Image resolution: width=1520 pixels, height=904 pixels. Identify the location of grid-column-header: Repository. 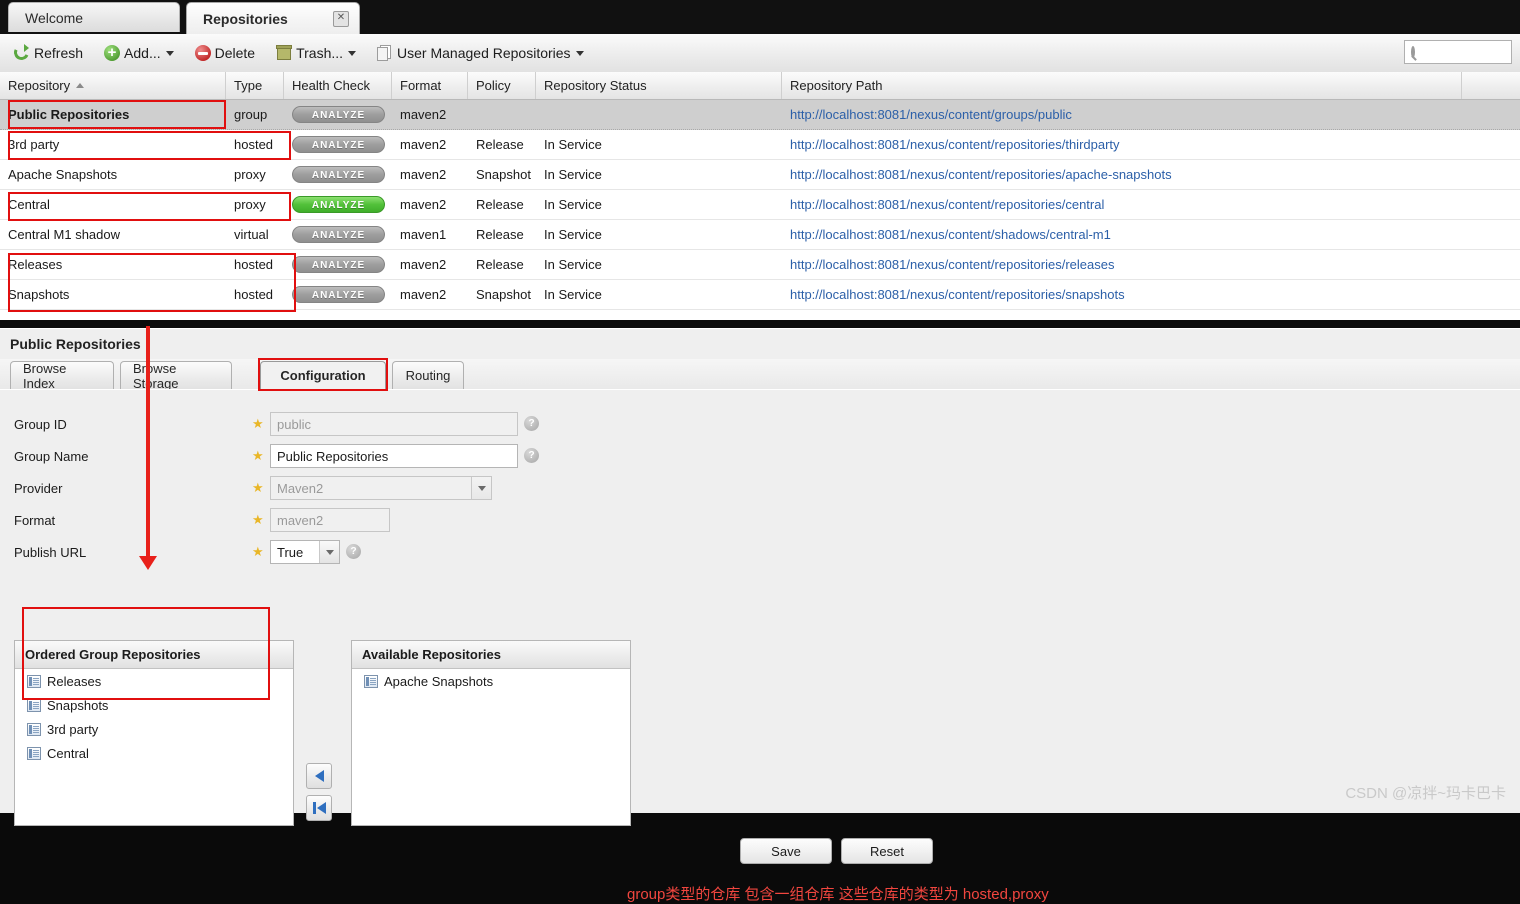
(113, 85).